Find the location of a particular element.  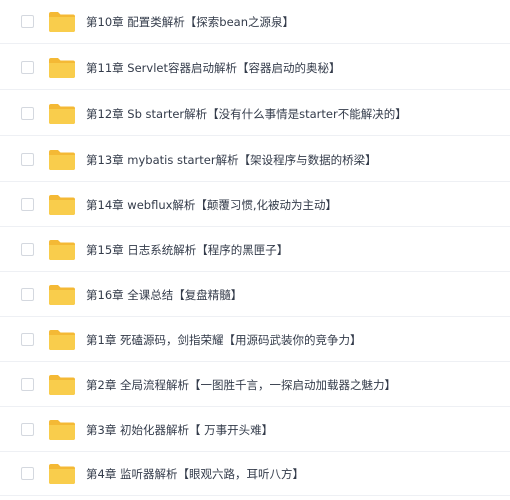

list-item: 第1章 死磕源码，剑指荣耀【用源码武装你的竞争力】 is located at coordinates (255, 340).